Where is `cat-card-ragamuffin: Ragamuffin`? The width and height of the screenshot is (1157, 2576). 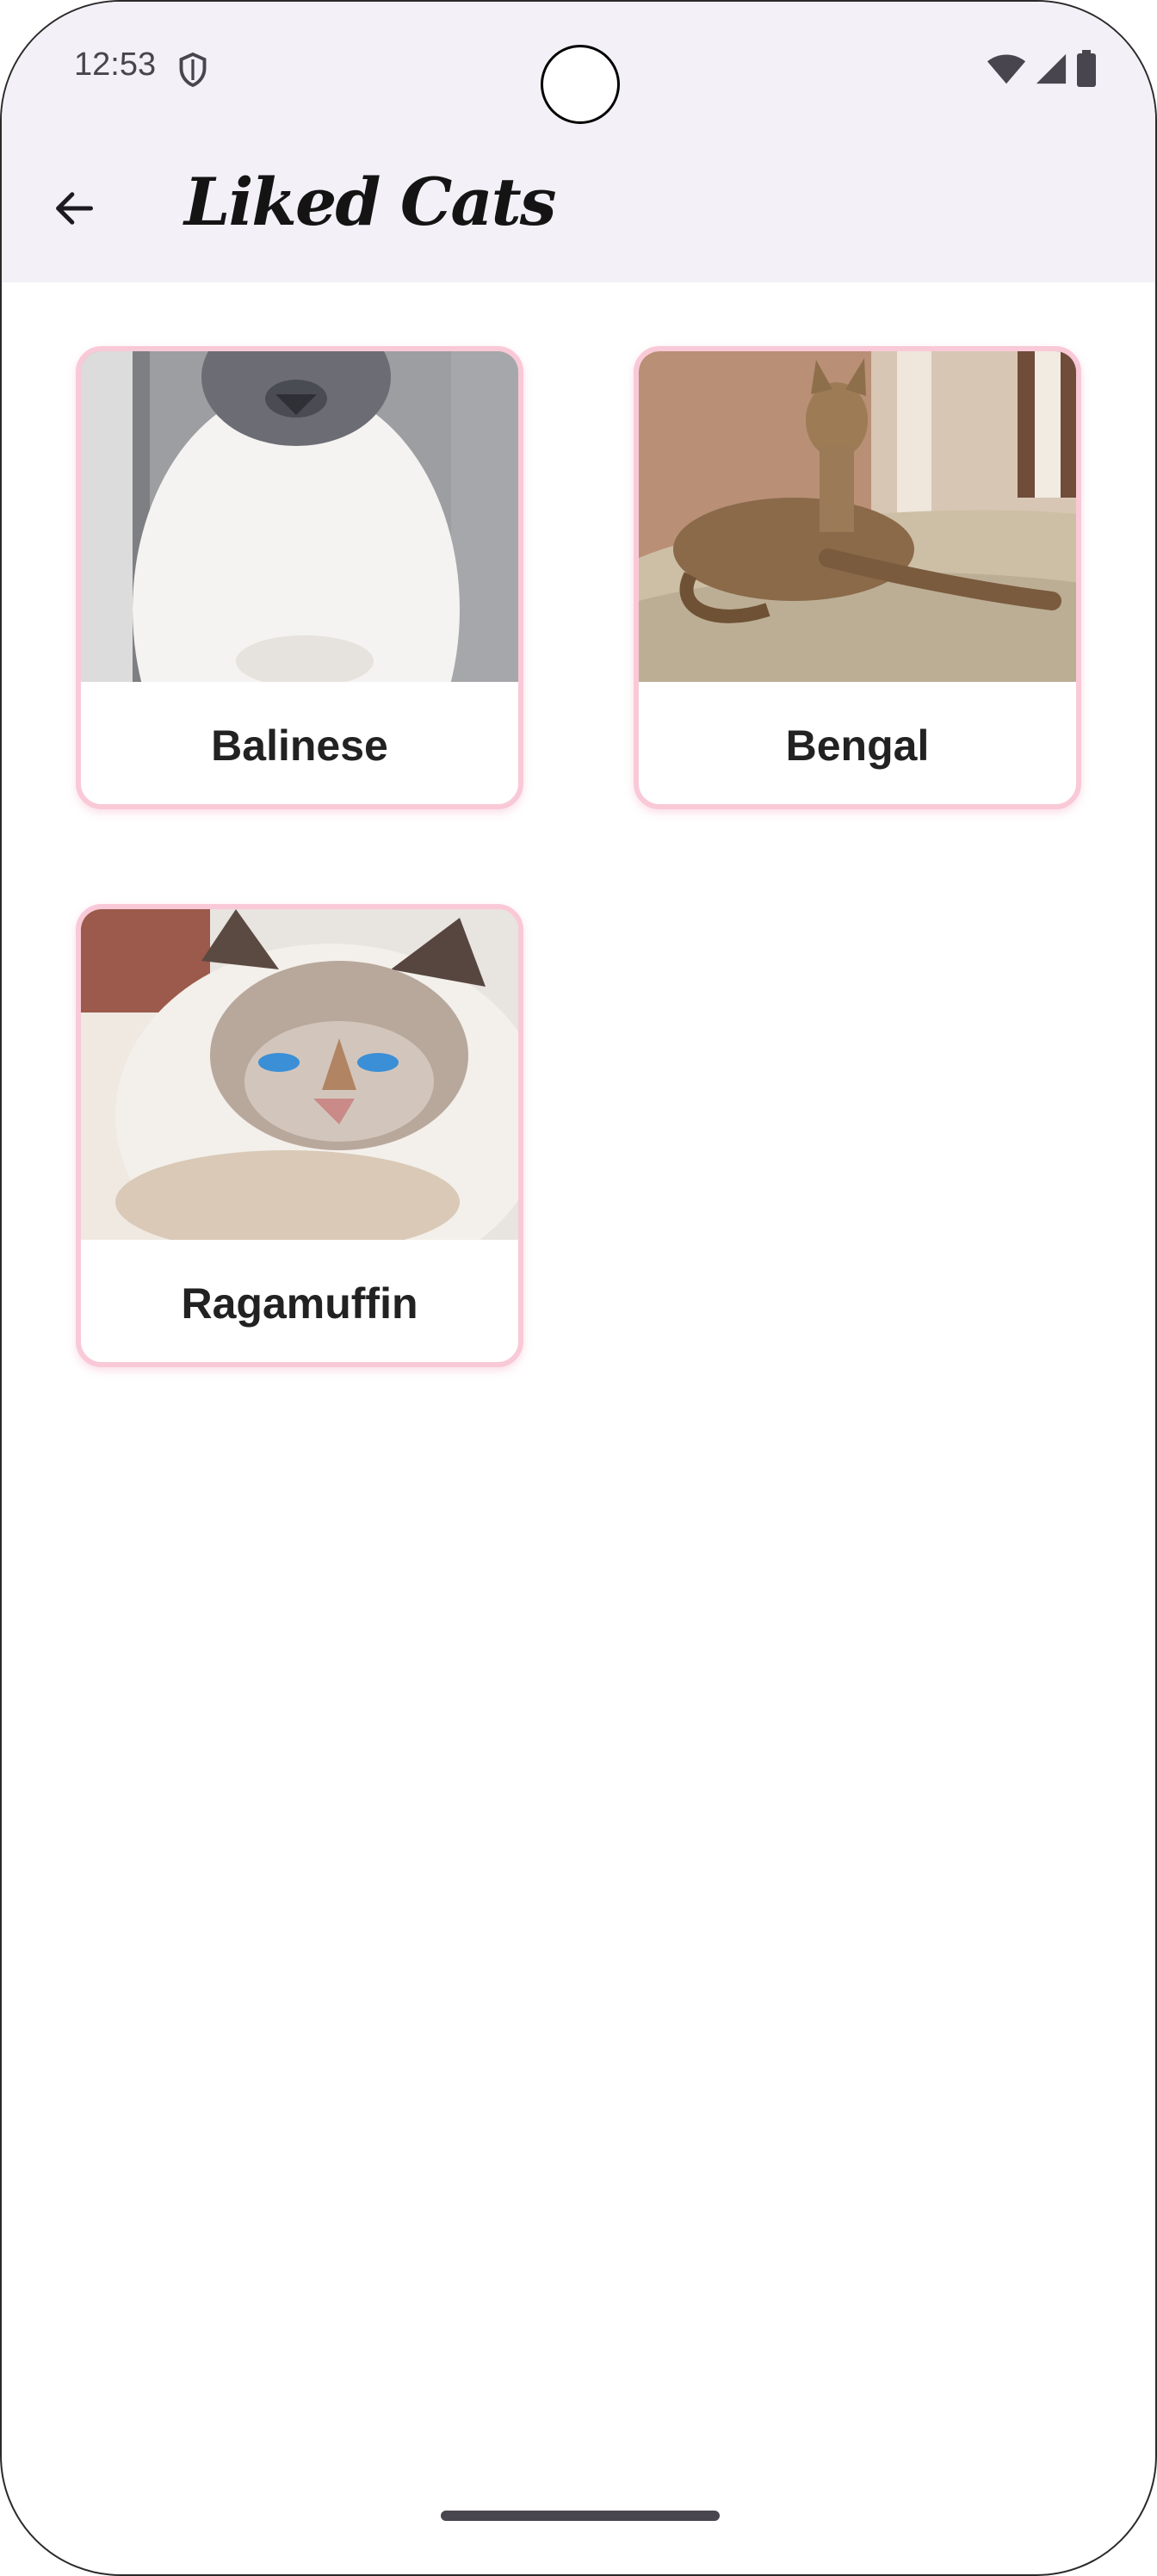 cat-card-ragamuffin: Ragamuffin is located at coordinates (300, 1135).